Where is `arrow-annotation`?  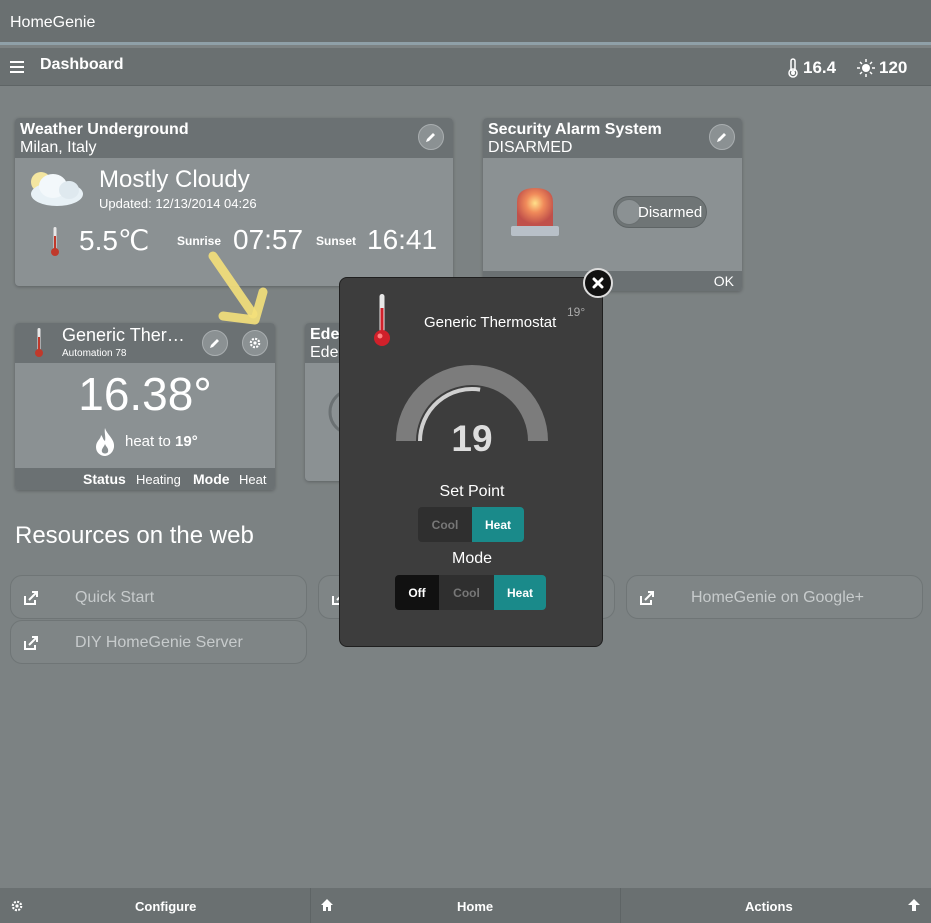
arrow-annotation is located at coordinates (238, 288).